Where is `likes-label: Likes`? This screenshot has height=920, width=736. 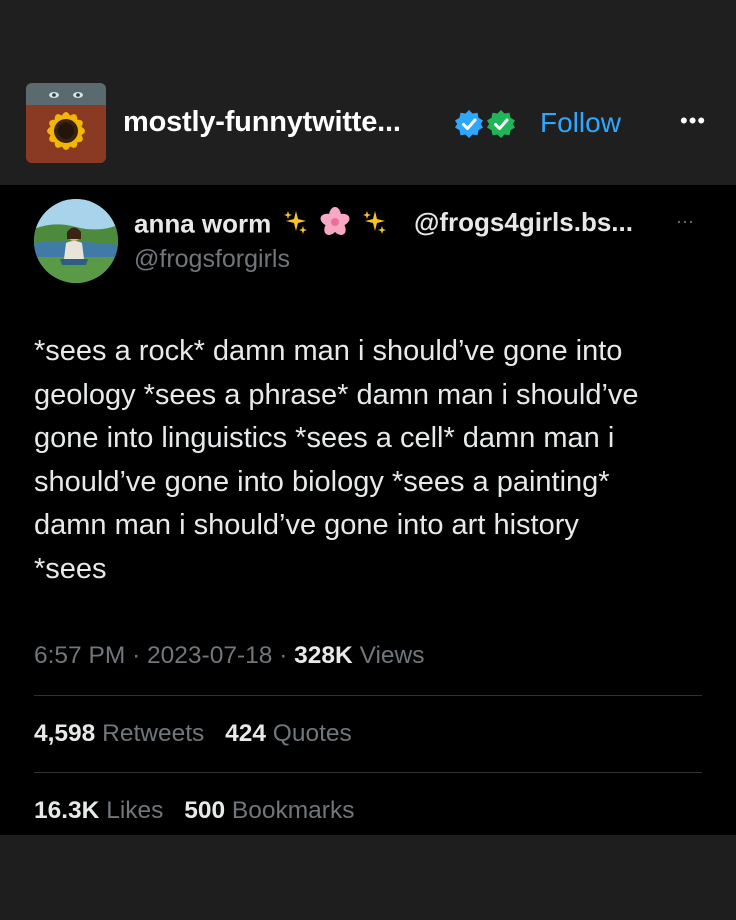
likes-label: Likes is located at coordinates (135, 810).